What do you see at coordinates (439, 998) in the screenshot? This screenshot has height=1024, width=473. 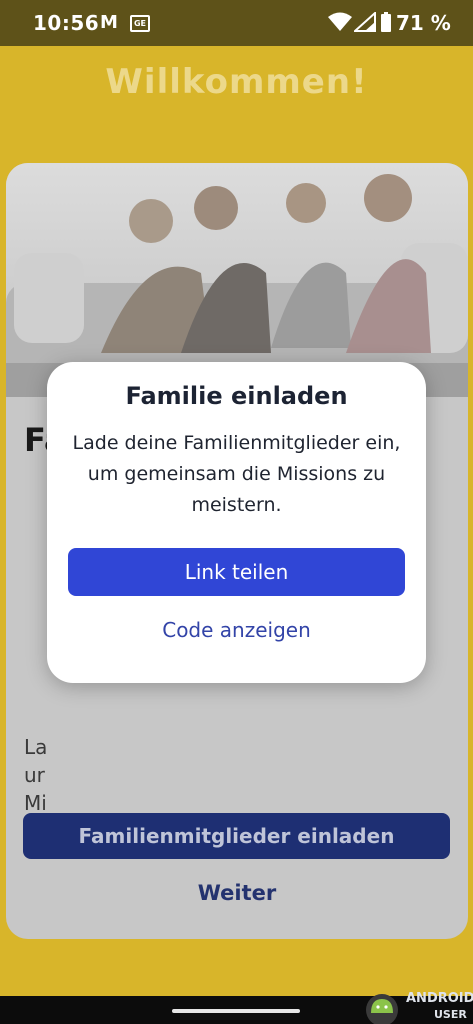 I see `watermark-text: ANDROID` at bounding box center [439, 998].